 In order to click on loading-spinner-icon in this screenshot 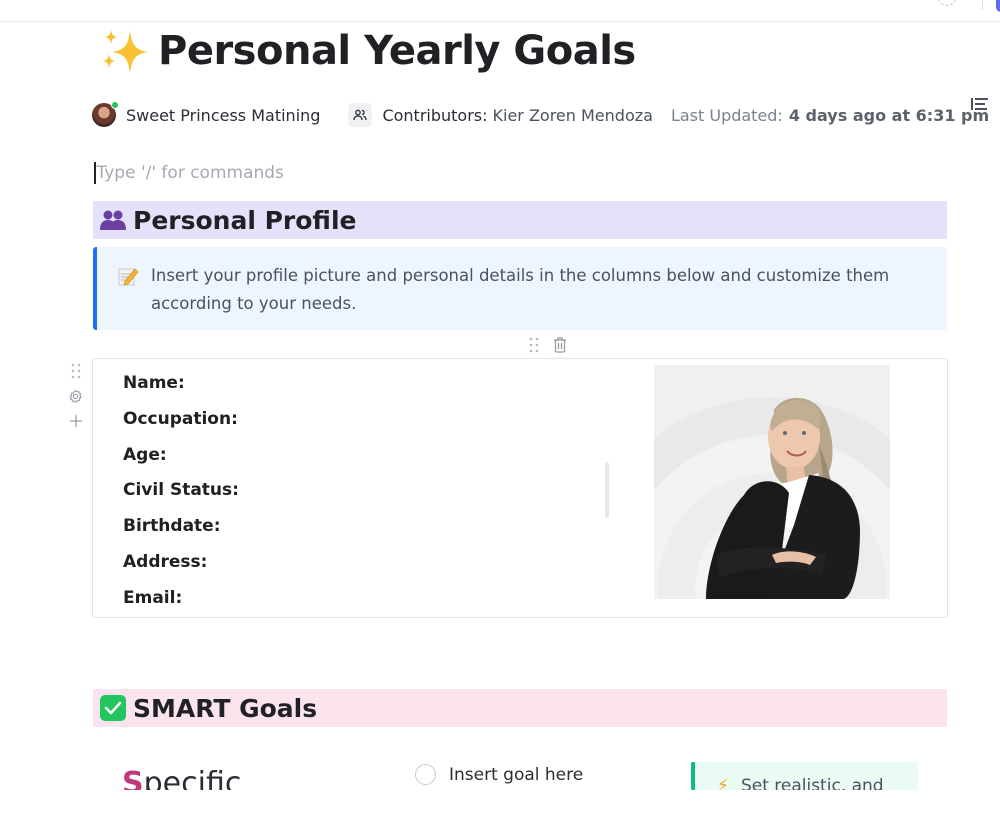, I will do `click(947, 3)`.